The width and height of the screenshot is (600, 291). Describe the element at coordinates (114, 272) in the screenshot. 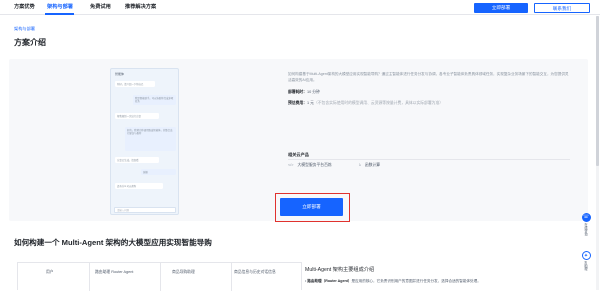

I see `table-header: 路由助理 Router Agent` at that location.